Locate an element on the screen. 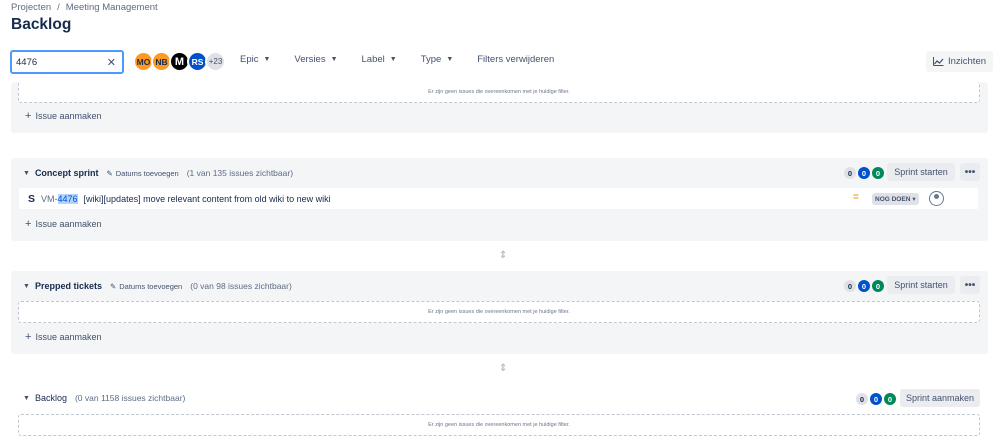 This screenshot has height=442, width=999. type-filter-dropdown: Type ▼ is located at coordinates (437, 59).